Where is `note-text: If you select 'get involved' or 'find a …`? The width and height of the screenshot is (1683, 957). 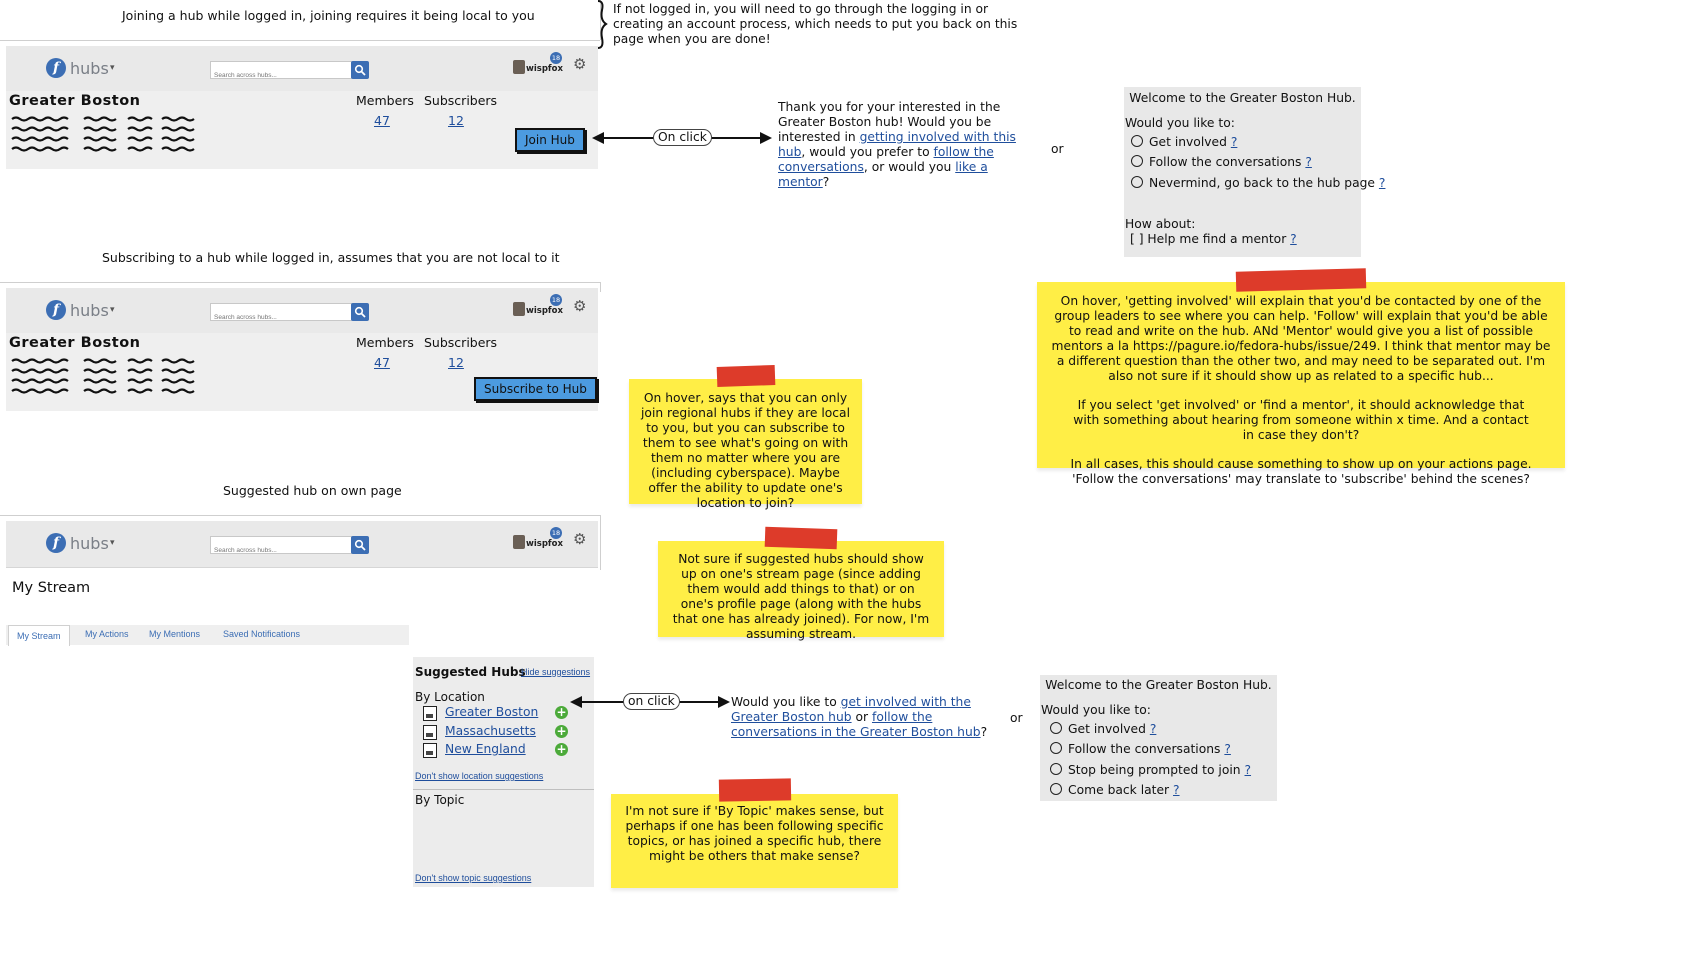 note-text: If you select 'get involved' or 'find a … is located at coordinates (1301, 420).